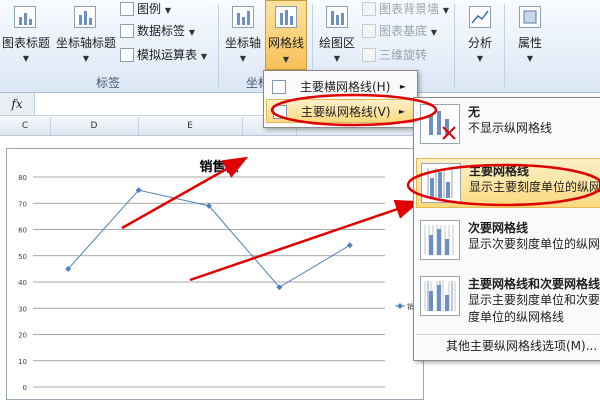  Describe the element at coordinates (405, 9) in the screenshot. I see `chart-wall-button: 图表背景墙 ▼` at that location.